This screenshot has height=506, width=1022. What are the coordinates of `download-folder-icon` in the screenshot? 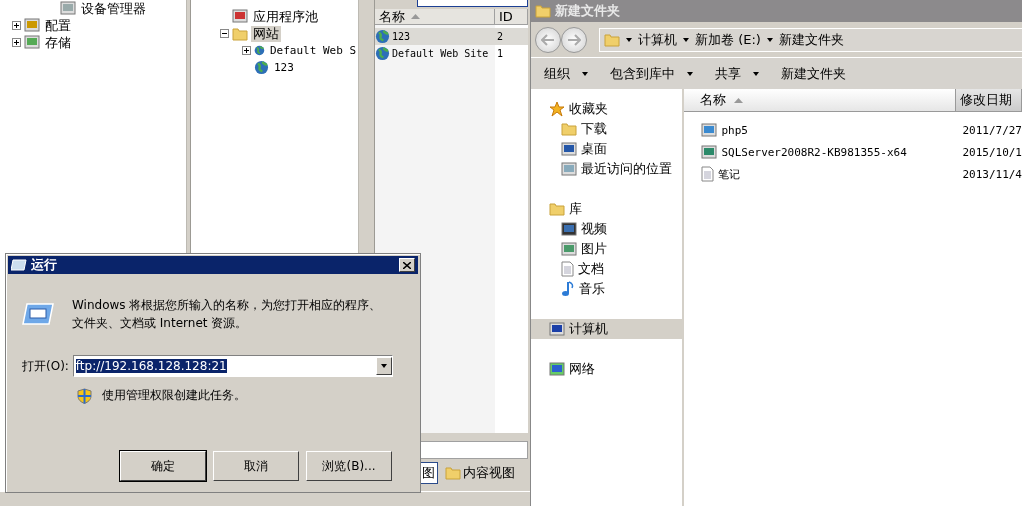 It's located at (569, 129).